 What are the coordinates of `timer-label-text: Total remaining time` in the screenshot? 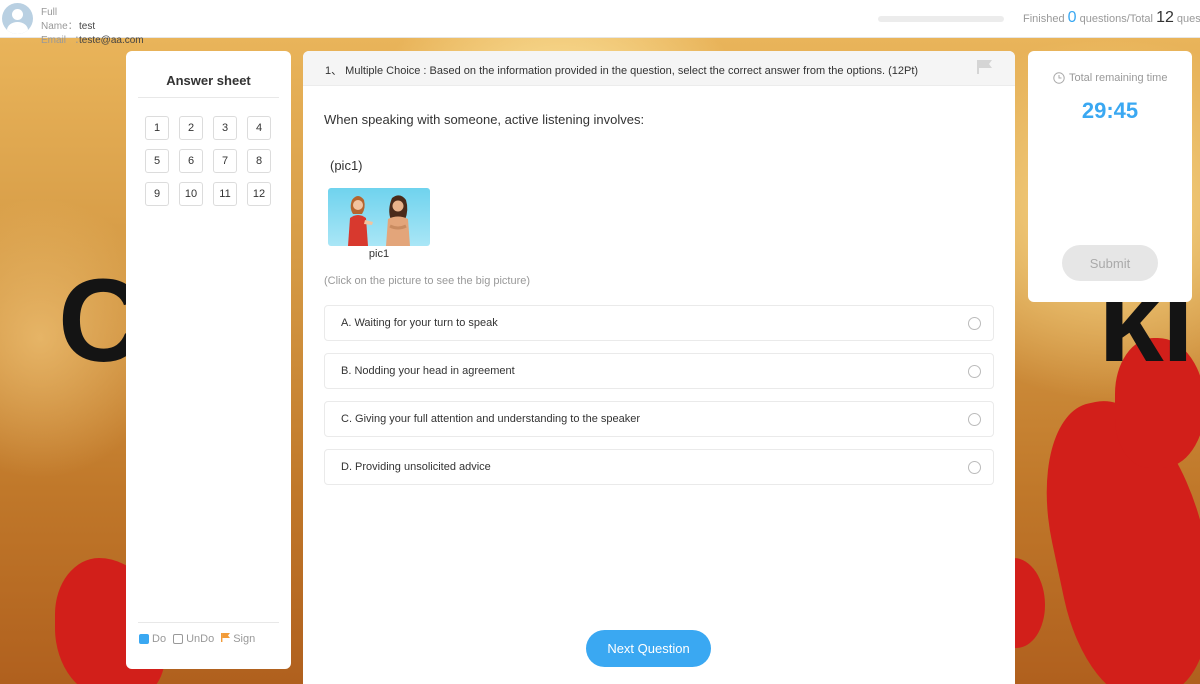 It's located at (1118, 78).